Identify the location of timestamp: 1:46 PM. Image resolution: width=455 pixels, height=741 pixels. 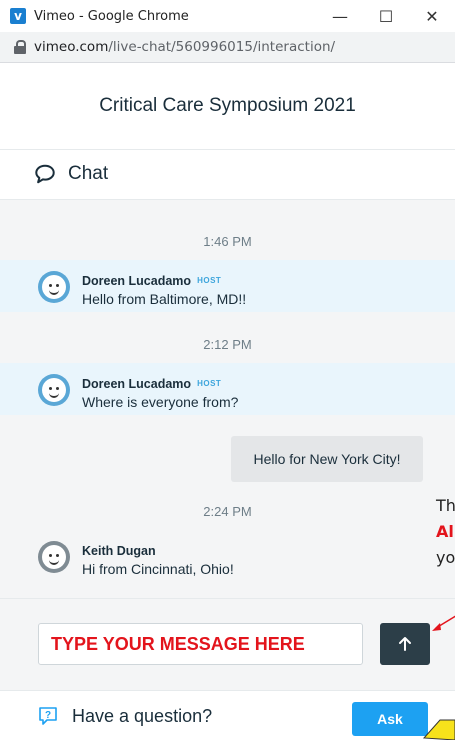
(227, 241).